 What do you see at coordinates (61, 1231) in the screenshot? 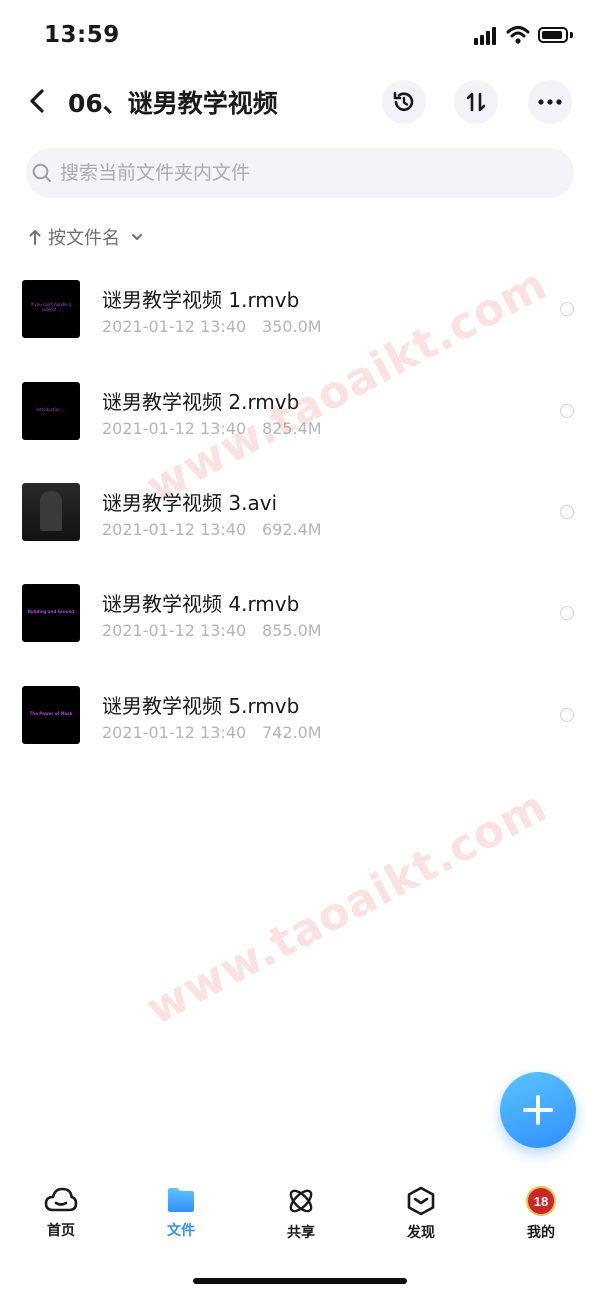
I see `tab-home-label: 首页` at bounding box center [61, 1231].